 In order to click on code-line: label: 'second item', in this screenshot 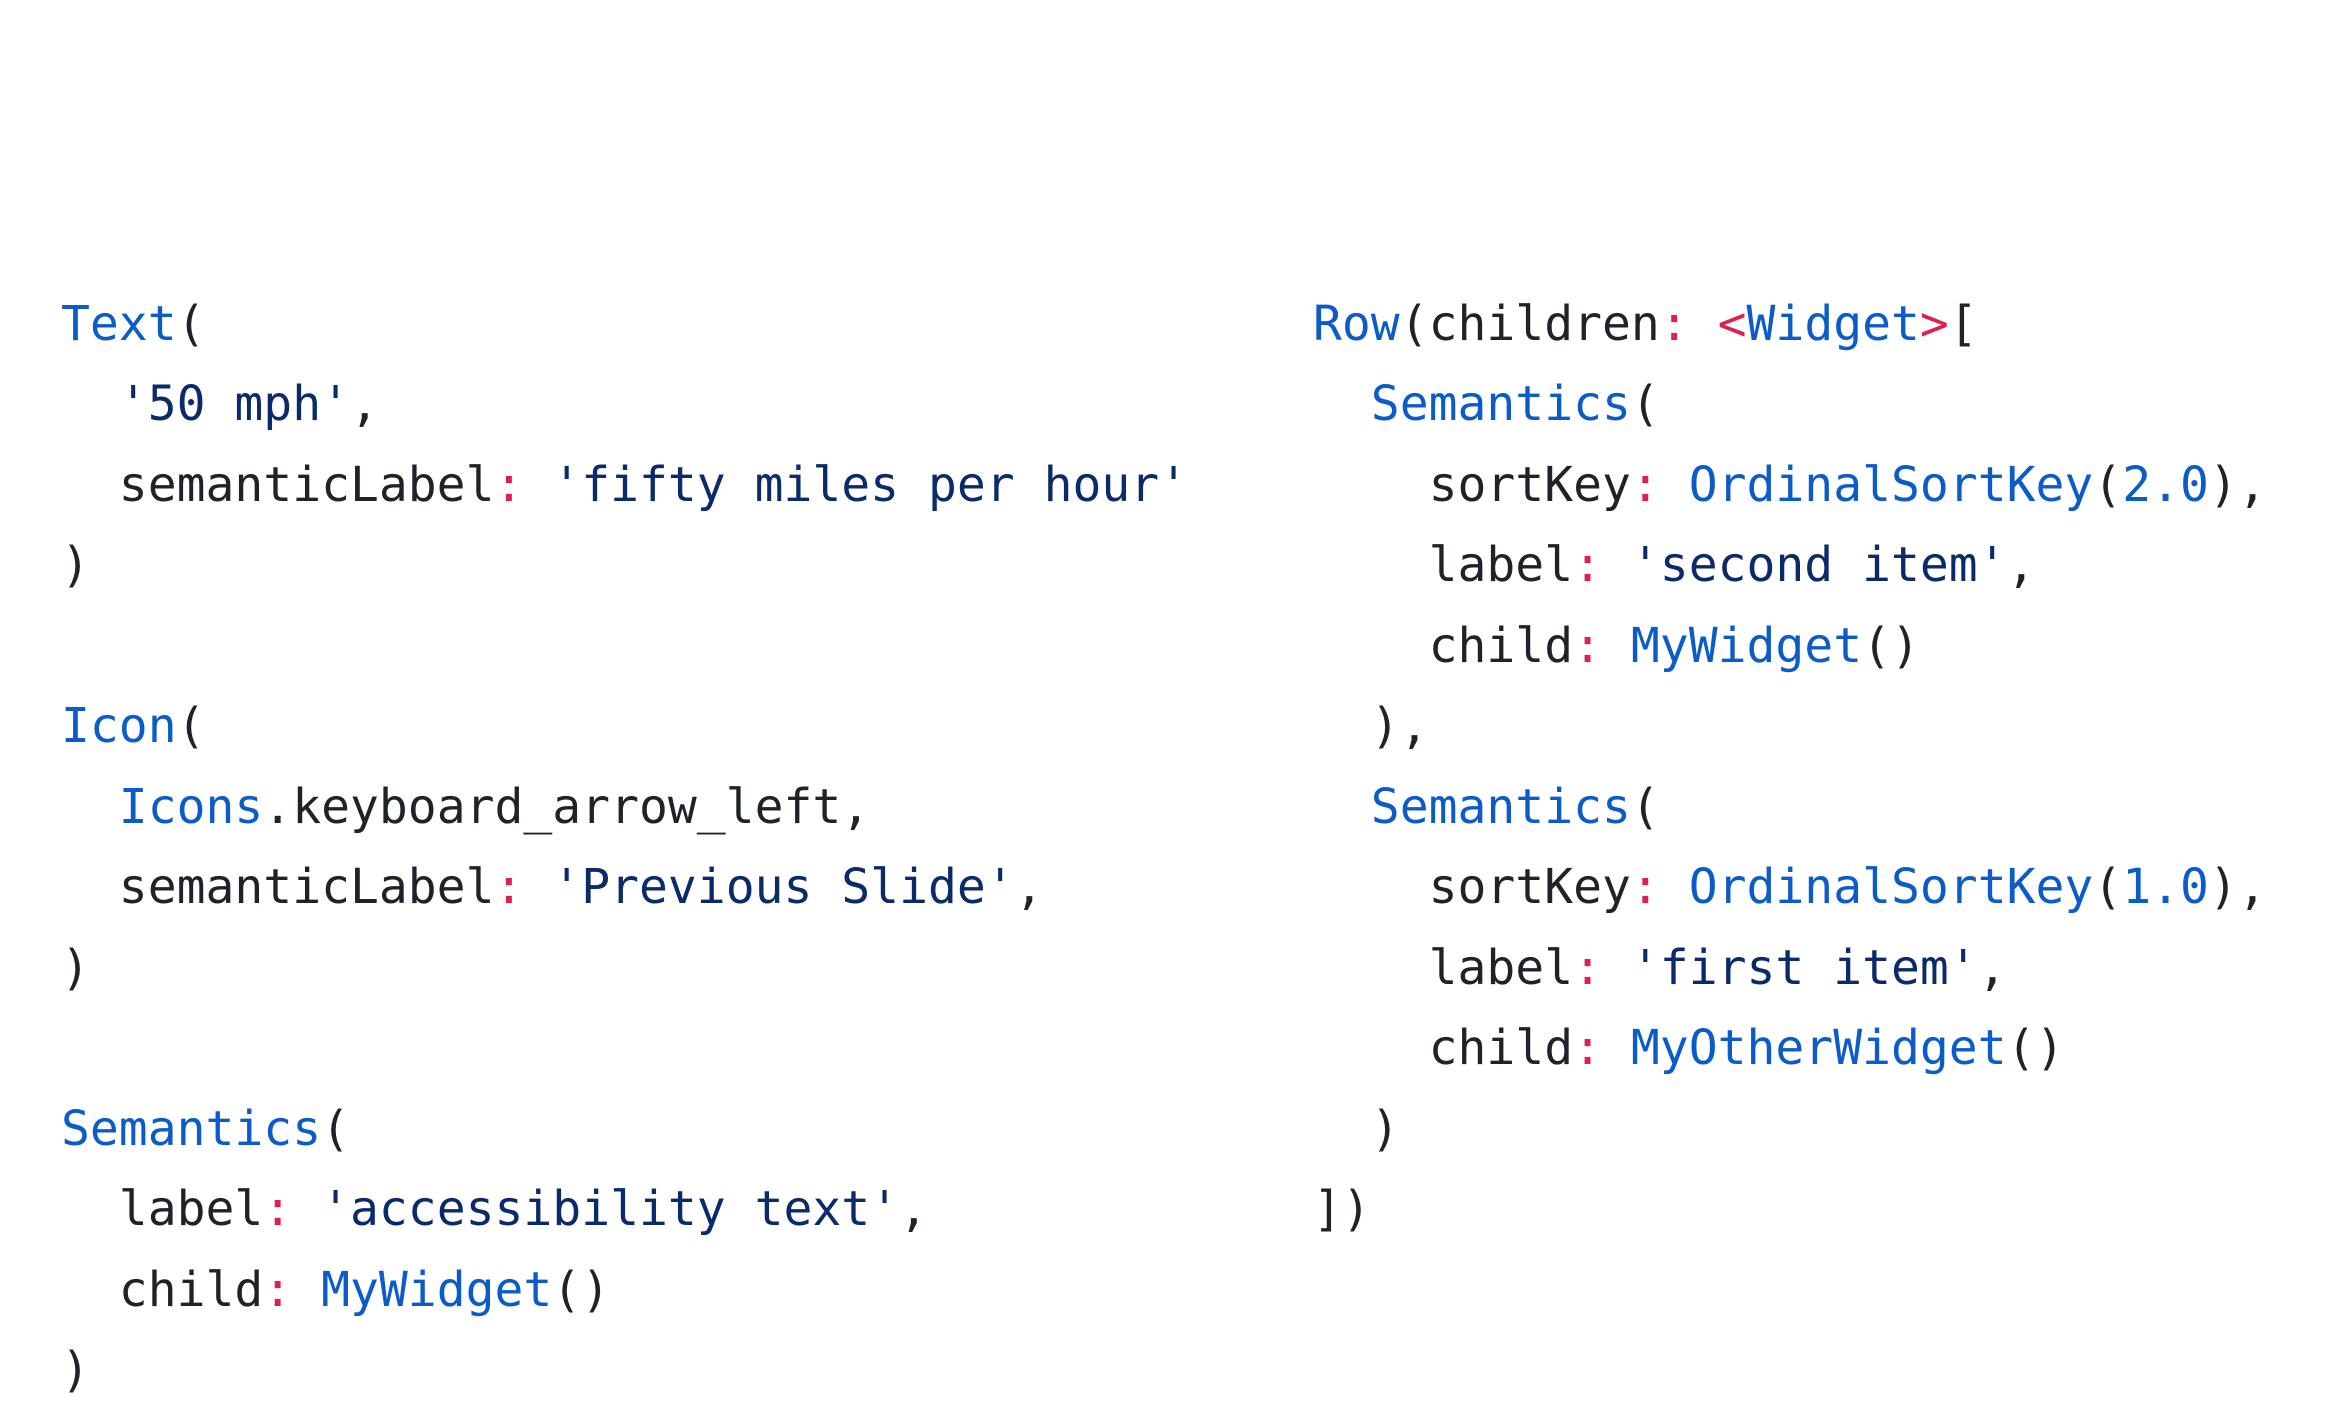, I will do `click(1790, 565)`.